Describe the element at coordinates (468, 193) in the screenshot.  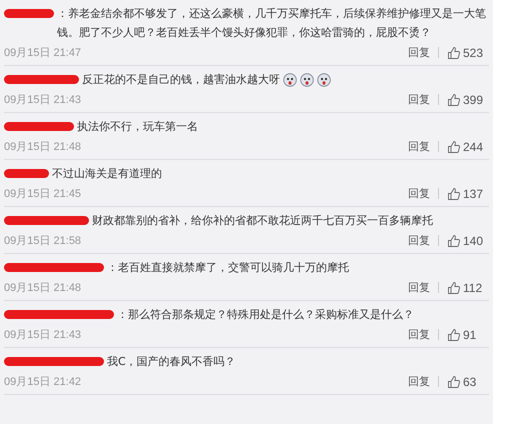
I see `like-button: 137` at that location.